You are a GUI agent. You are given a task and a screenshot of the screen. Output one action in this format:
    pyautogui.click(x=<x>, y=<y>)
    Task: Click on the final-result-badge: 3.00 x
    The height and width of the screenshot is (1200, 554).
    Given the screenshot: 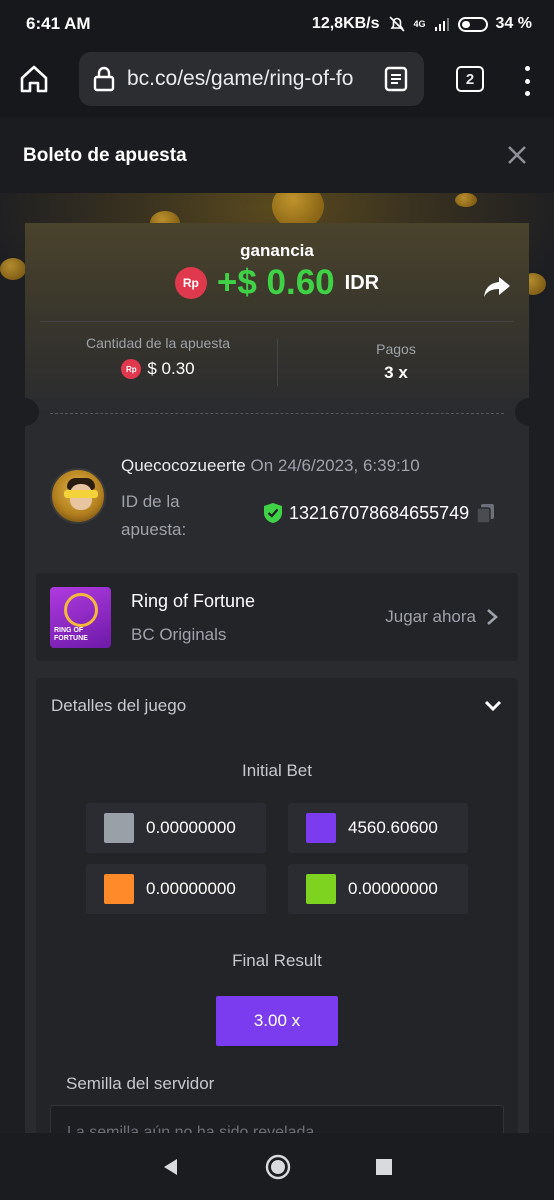 What is the action you would take?
    pyautogui.click(x=277, y=1021)
    